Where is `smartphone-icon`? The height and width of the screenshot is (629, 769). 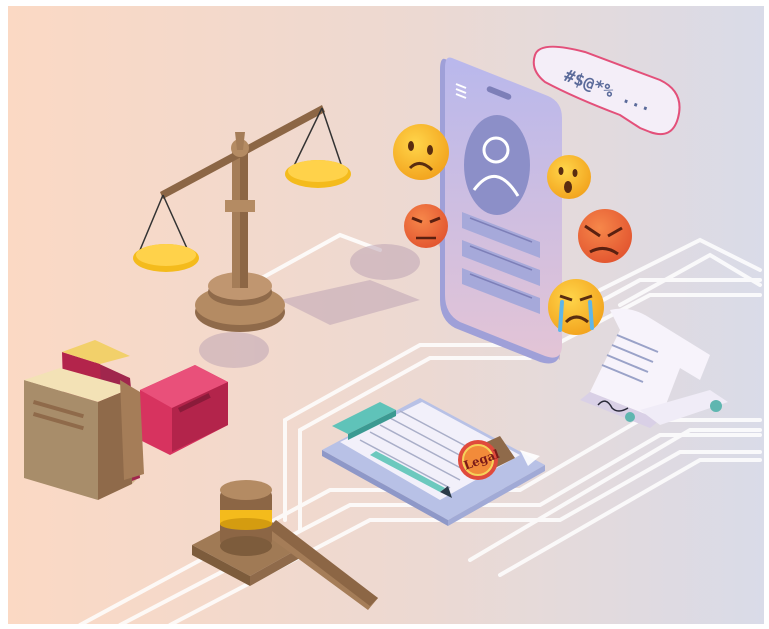
smartphone-icon is located at coordinates (501, 210).